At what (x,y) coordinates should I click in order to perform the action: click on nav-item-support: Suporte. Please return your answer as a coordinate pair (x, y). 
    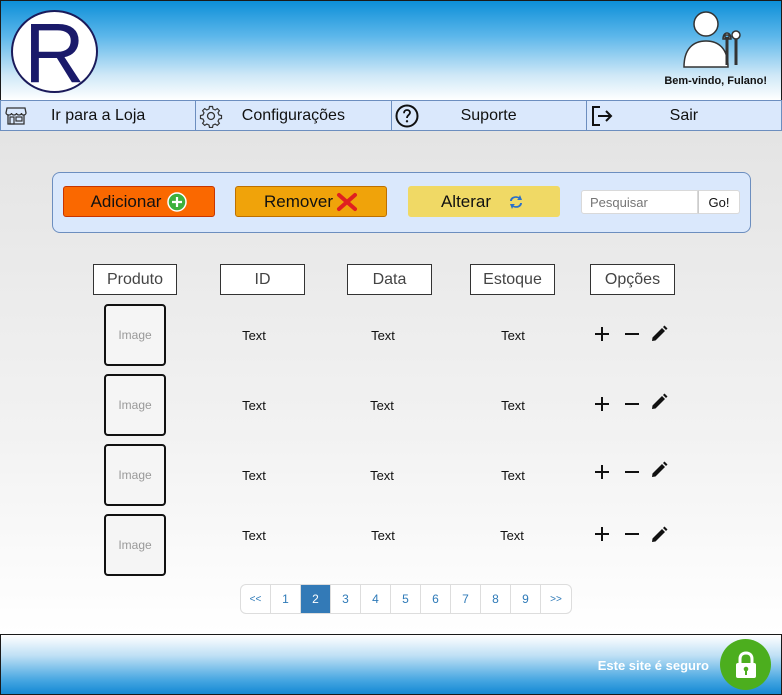
    Looking at the image, I should click on (489, 115).